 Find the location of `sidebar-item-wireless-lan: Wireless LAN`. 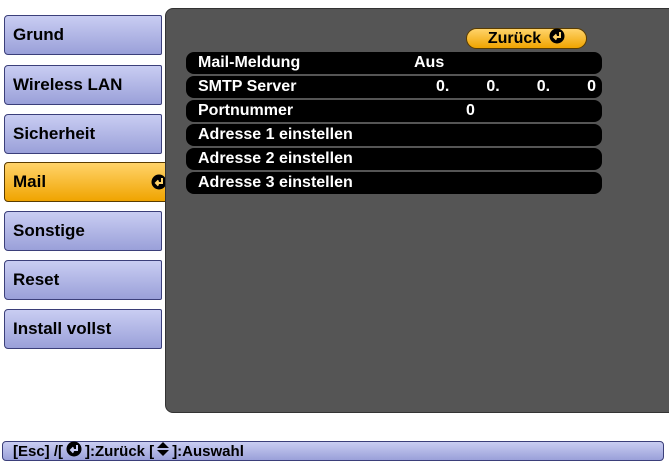

sidebar-item-wireless-lan: Wireless LAN is located at coordinates (83, 85).